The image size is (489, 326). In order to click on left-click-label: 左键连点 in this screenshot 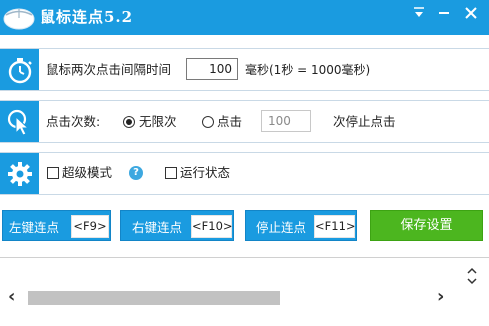, I will do `click(34, 227)`.